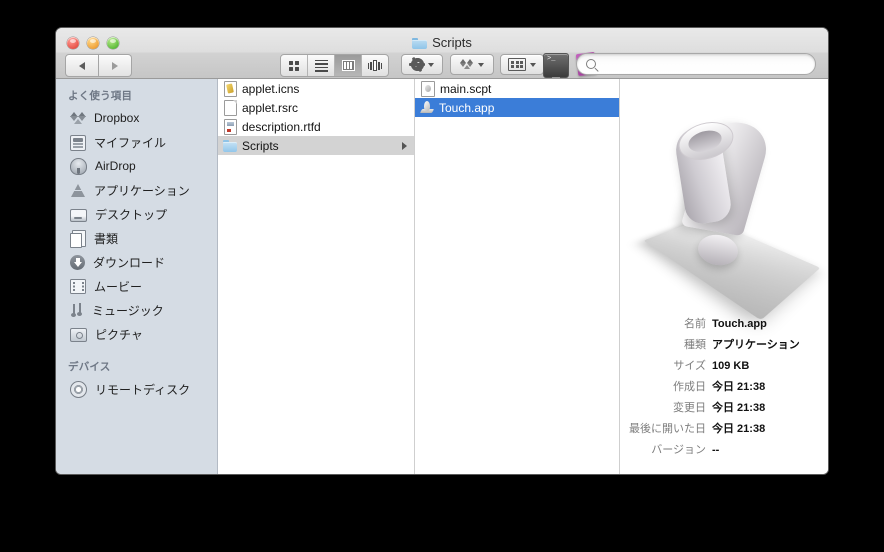  I want to click on metadata-value: Touch.app, so click(739, 324).